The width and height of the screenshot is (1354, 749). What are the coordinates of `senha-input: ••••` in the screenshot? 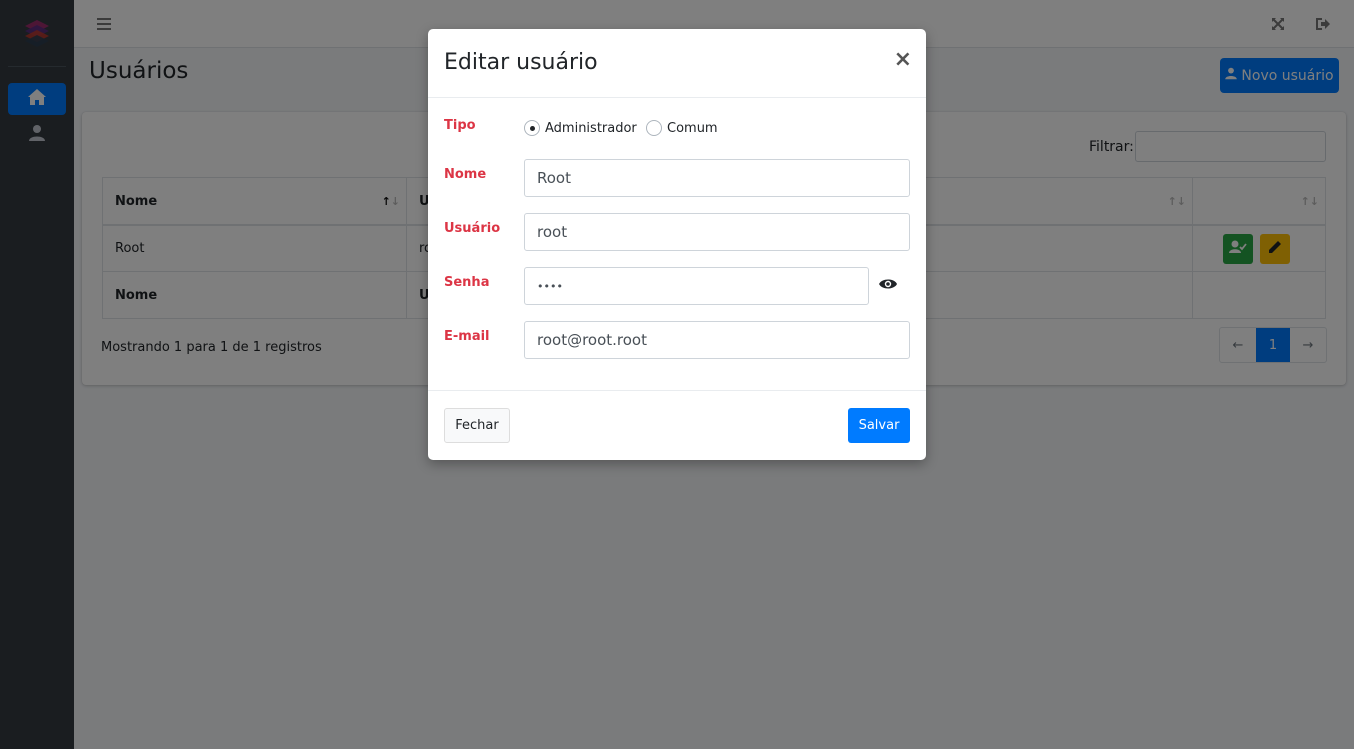 It's located at (696, 286).